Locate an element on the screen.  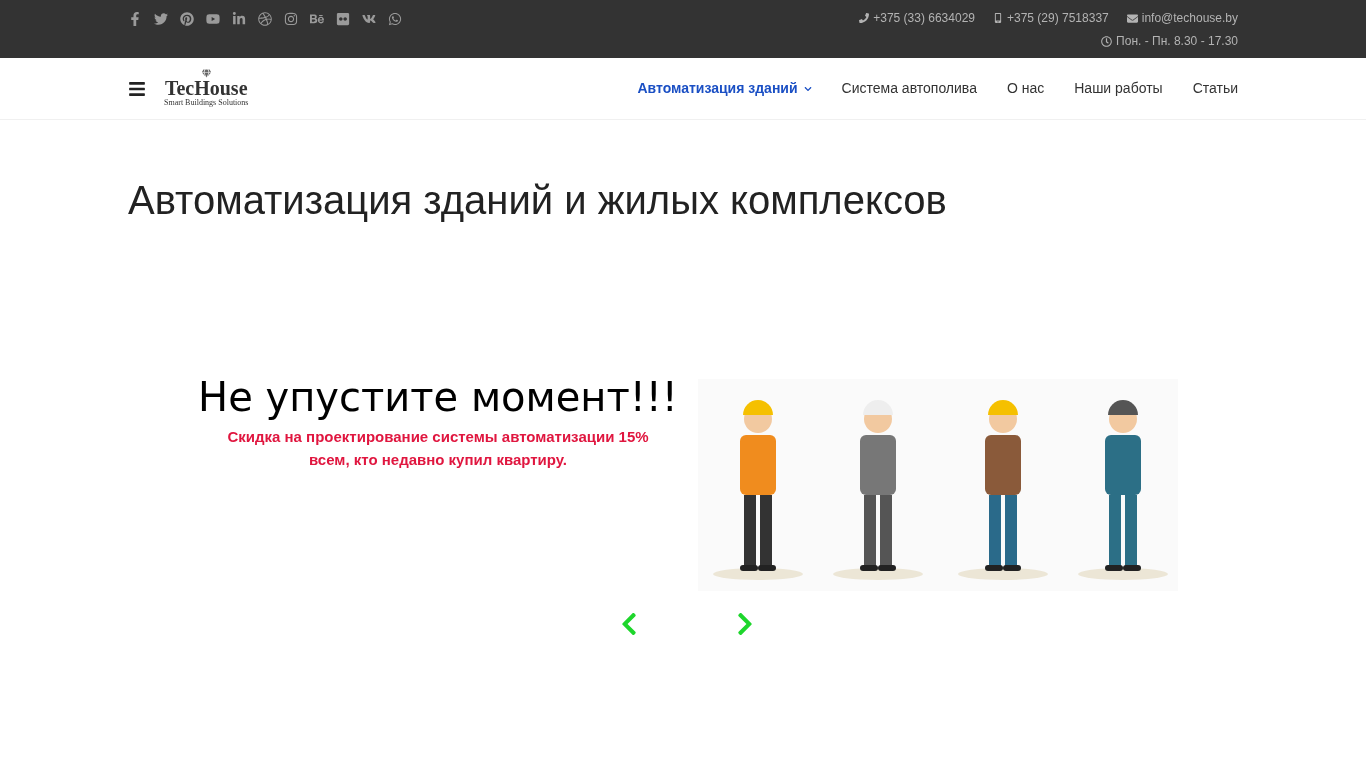
camera-icon is located at coordinates (291, 19).